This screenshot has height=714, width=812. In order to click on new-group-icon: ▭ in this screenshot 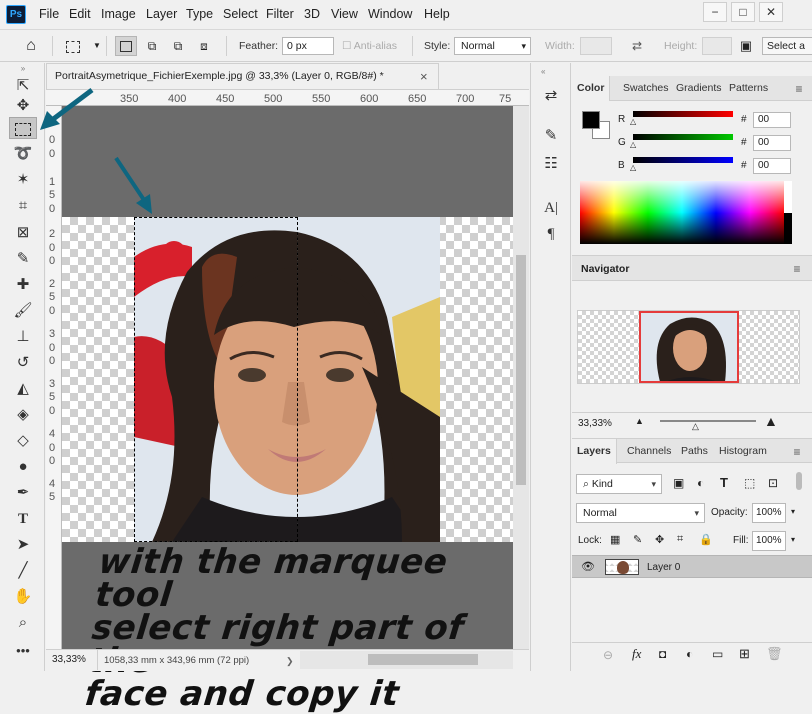, I will do `click(717, 654)`.